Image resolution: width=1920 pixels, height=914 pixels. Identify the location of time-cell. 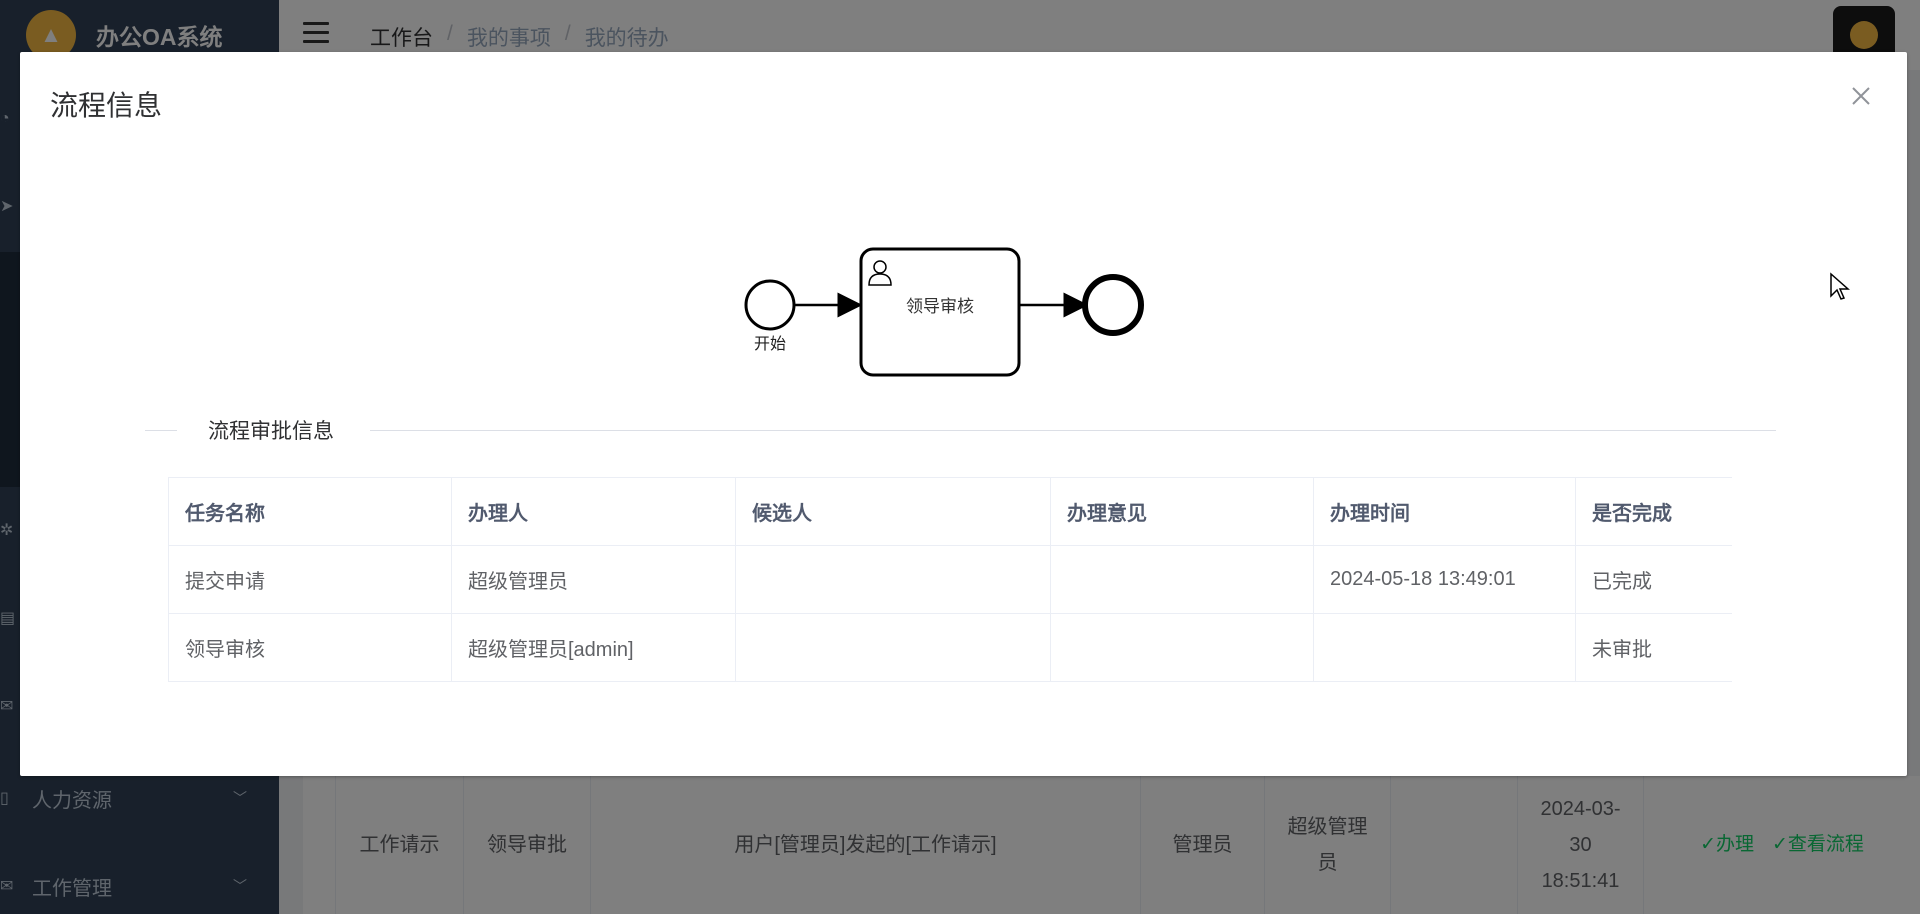
(1444, 647).